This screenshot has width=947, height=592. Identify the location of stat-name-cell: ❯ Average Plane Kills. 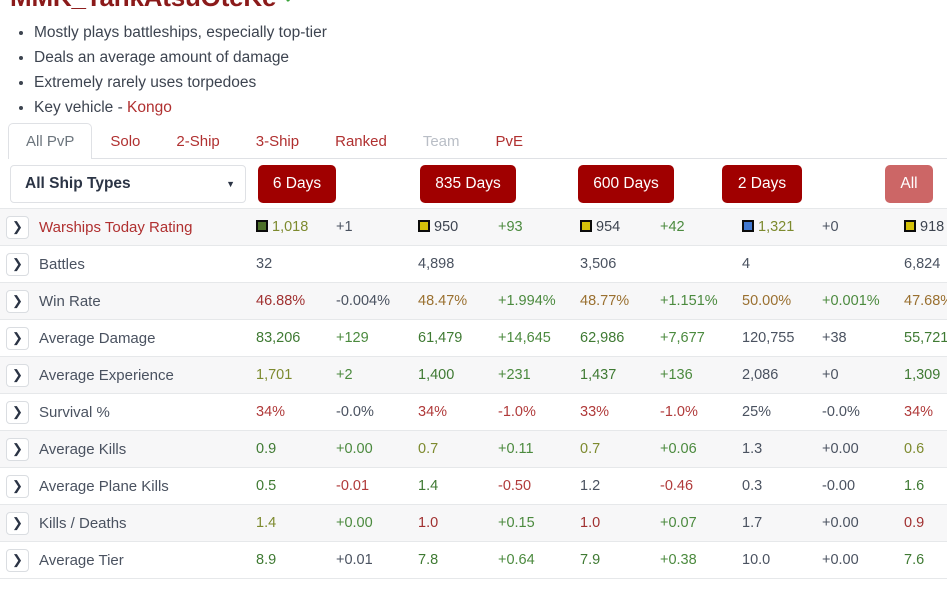
(125, 486).